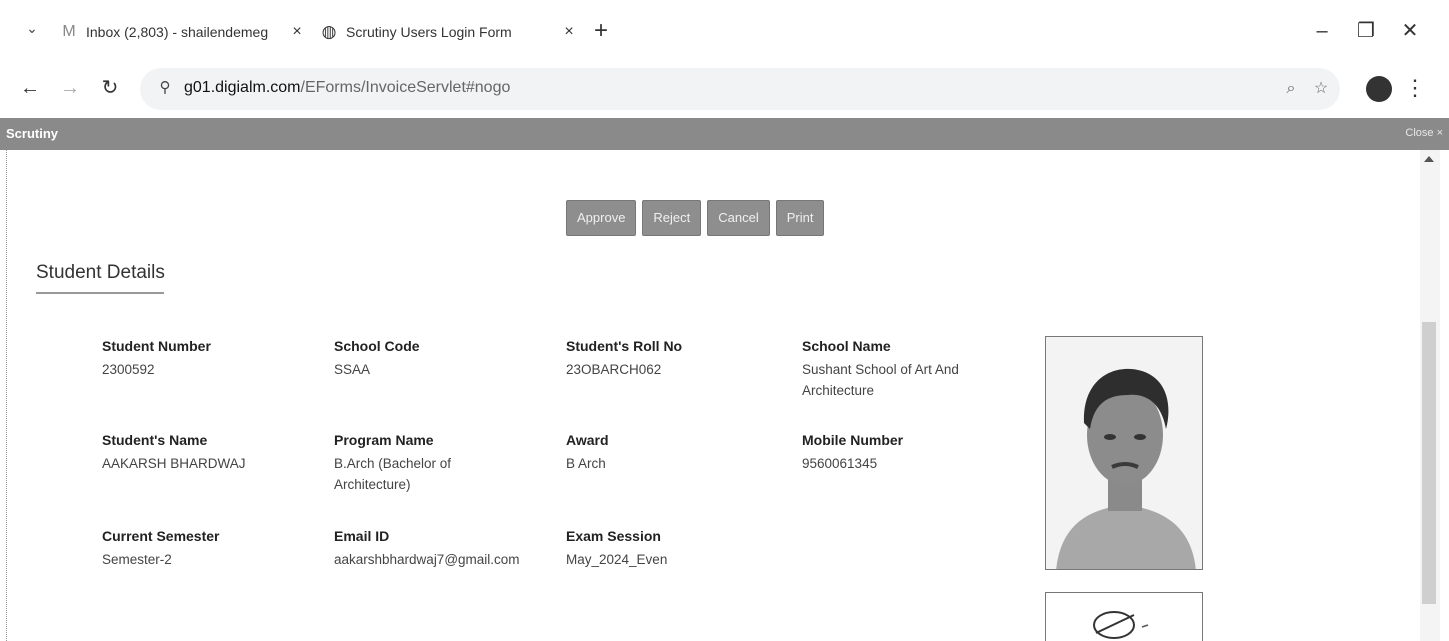  What do you see at coordinates (624, 346) in the screenshot?
I see `field-label: Student's Roll No` at bounding box center [624, 346].